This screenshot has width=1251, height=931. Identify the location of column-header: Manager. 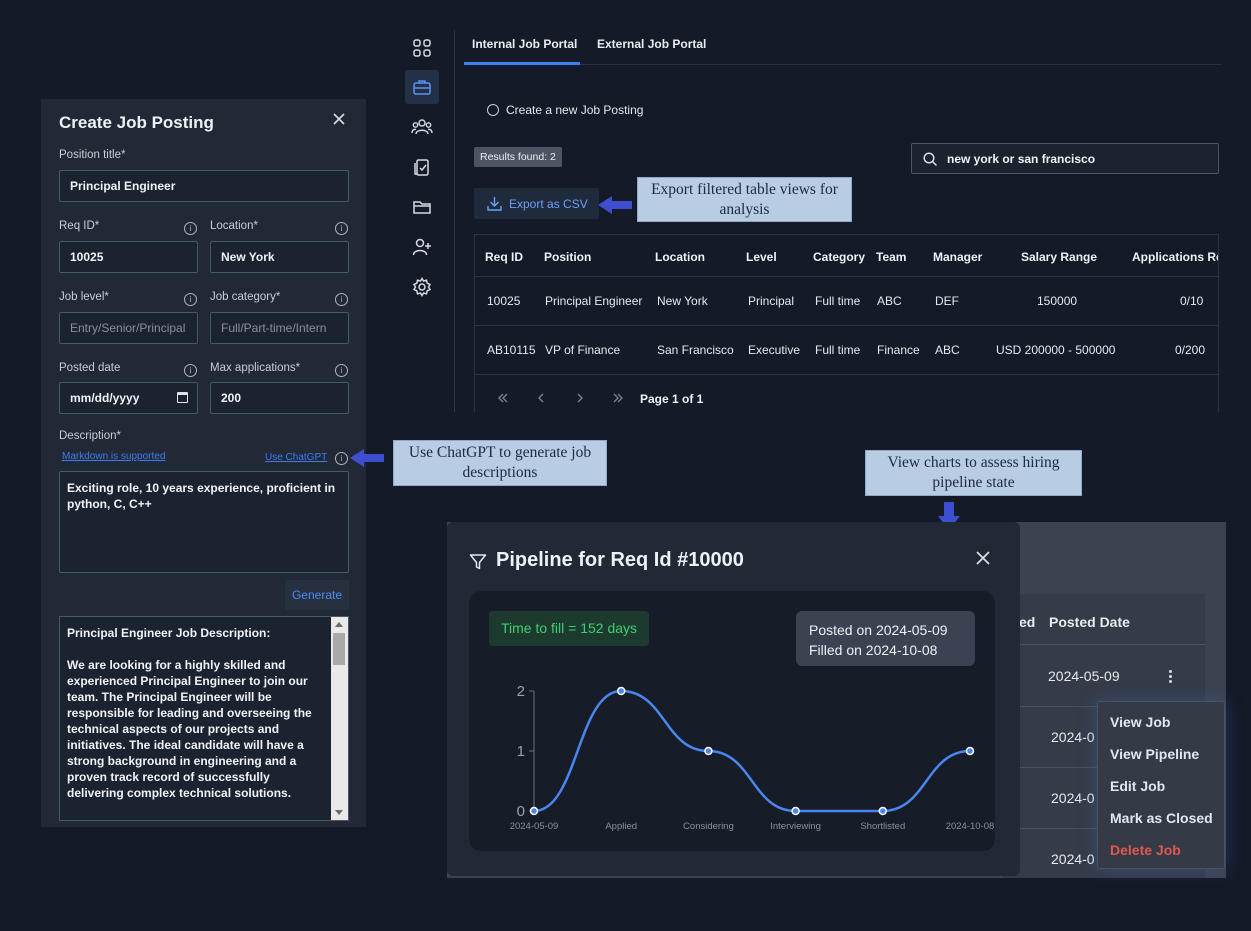
(957, 257).